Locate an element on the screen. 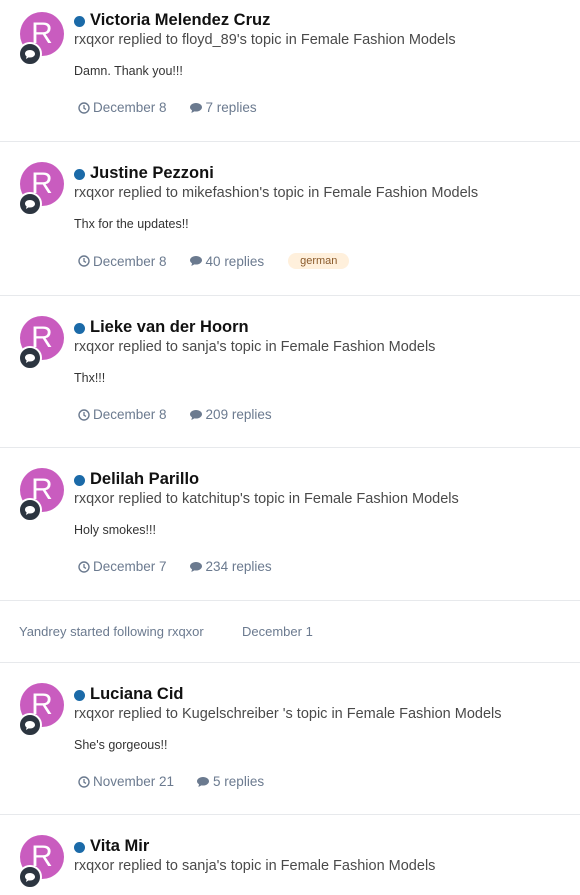 The height and width of the screenshot is (895, 580). topic-title-link: Victoria Melendez Cruz is located at coordinates (180, 20).